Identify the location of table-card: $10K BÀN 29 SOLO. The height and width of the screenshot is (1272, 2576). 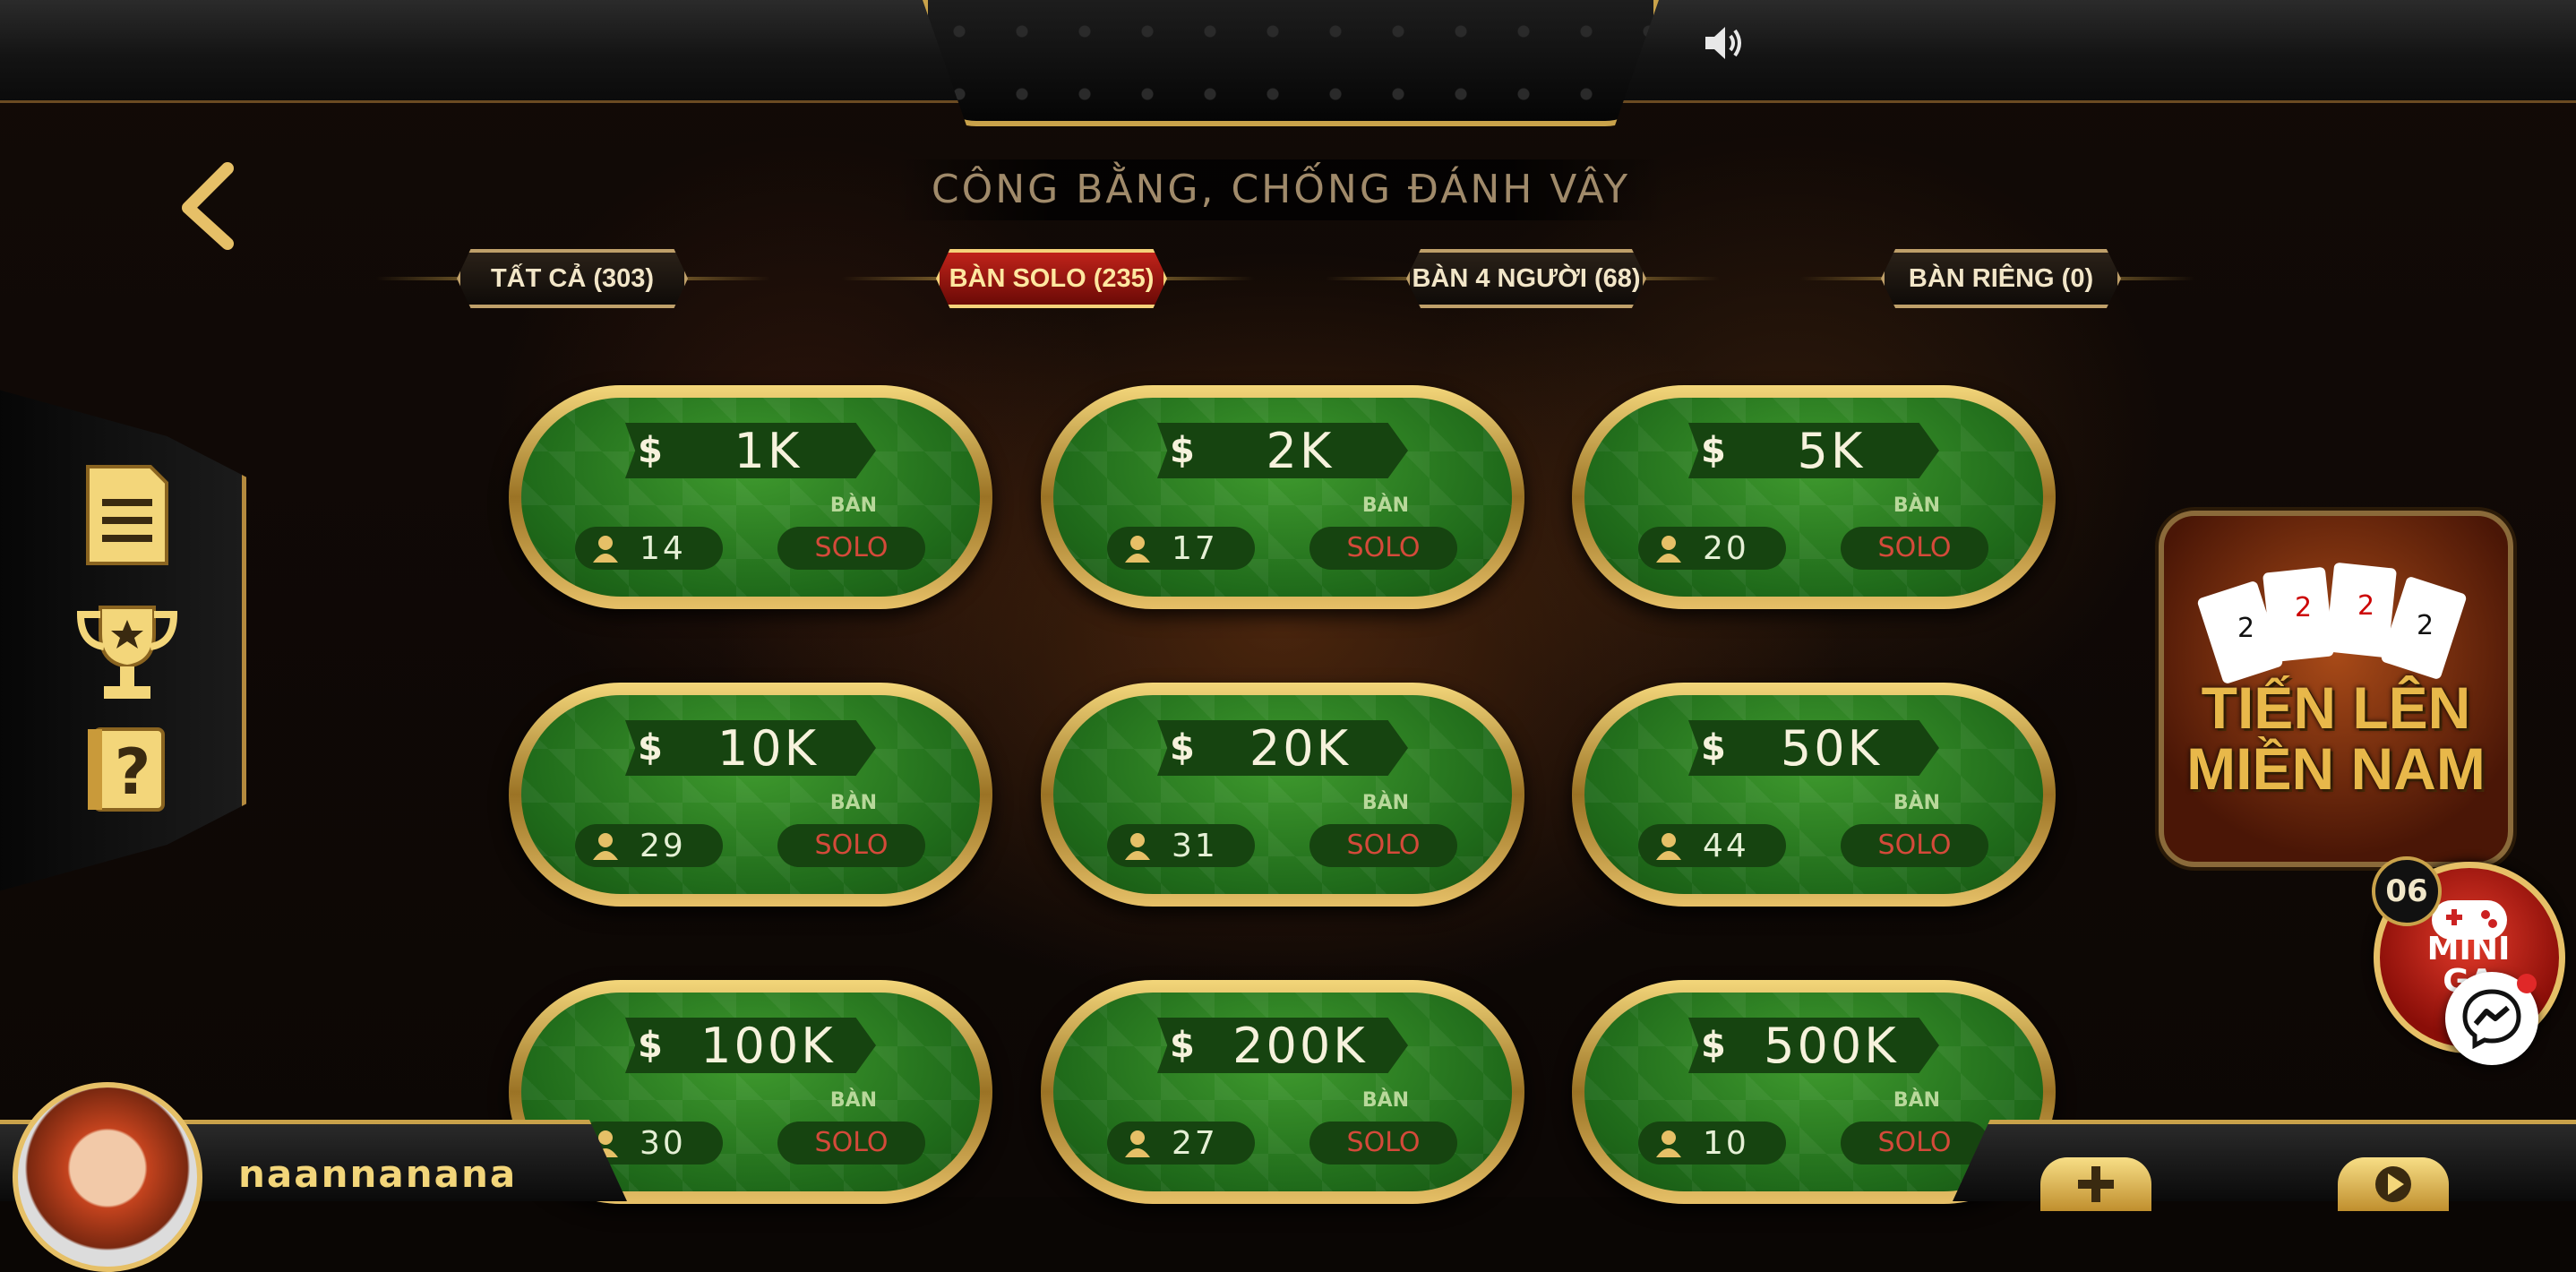
(750, 795).